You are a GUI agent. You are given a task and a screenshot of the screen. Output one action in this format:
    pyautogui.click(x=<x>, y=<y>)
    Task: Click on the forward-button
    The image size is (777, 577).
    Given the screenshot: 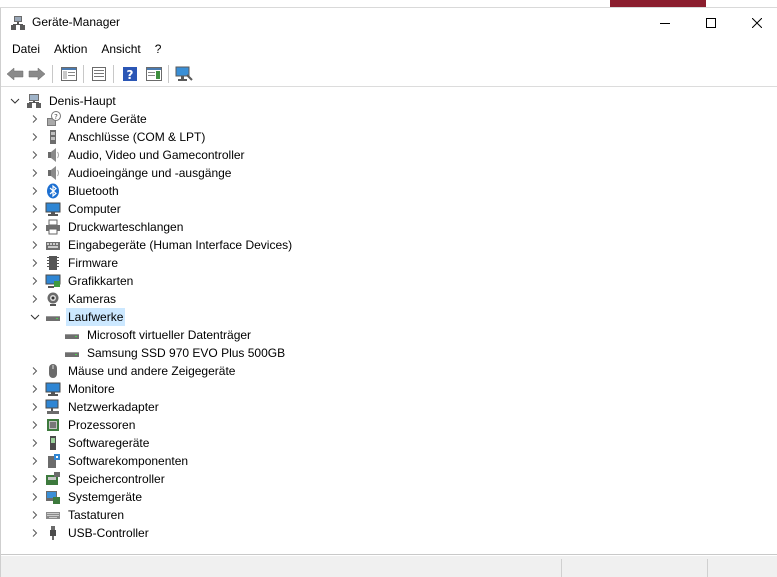 What is the action you would take?
    pyautogui.click(x=37, y=74)
    